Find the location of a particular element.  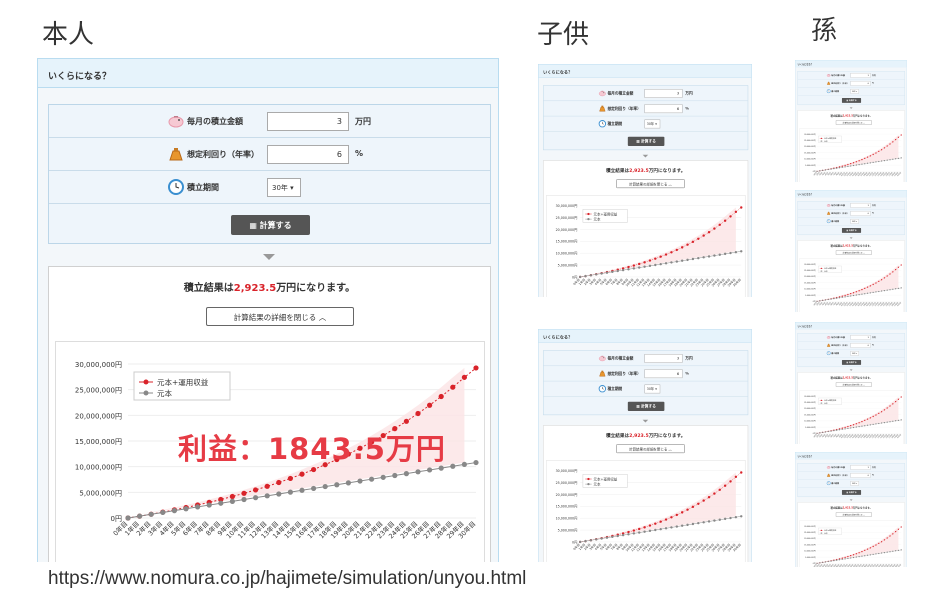

rate-row: 想定利回り（年率） 6 % is located at coordinates (851, 213).